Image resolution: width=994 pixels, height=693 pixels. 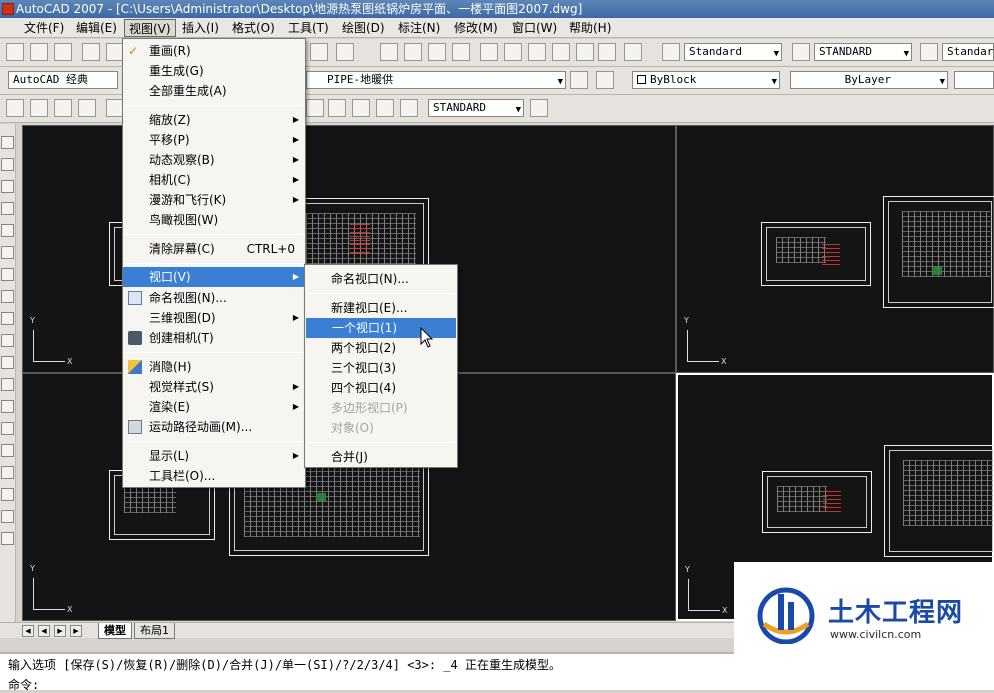 I want to click on view-menu-item-camera: 相机(C) ▶, so click(x=214, y=180).